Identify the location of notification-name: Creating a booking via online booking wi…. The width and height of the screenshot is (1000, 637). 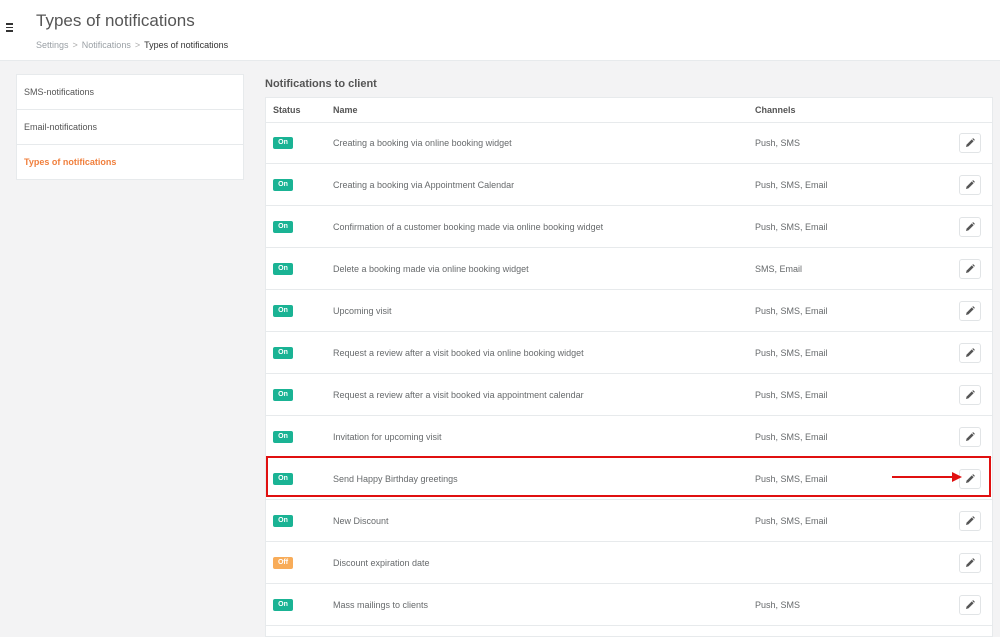
(422, 143).